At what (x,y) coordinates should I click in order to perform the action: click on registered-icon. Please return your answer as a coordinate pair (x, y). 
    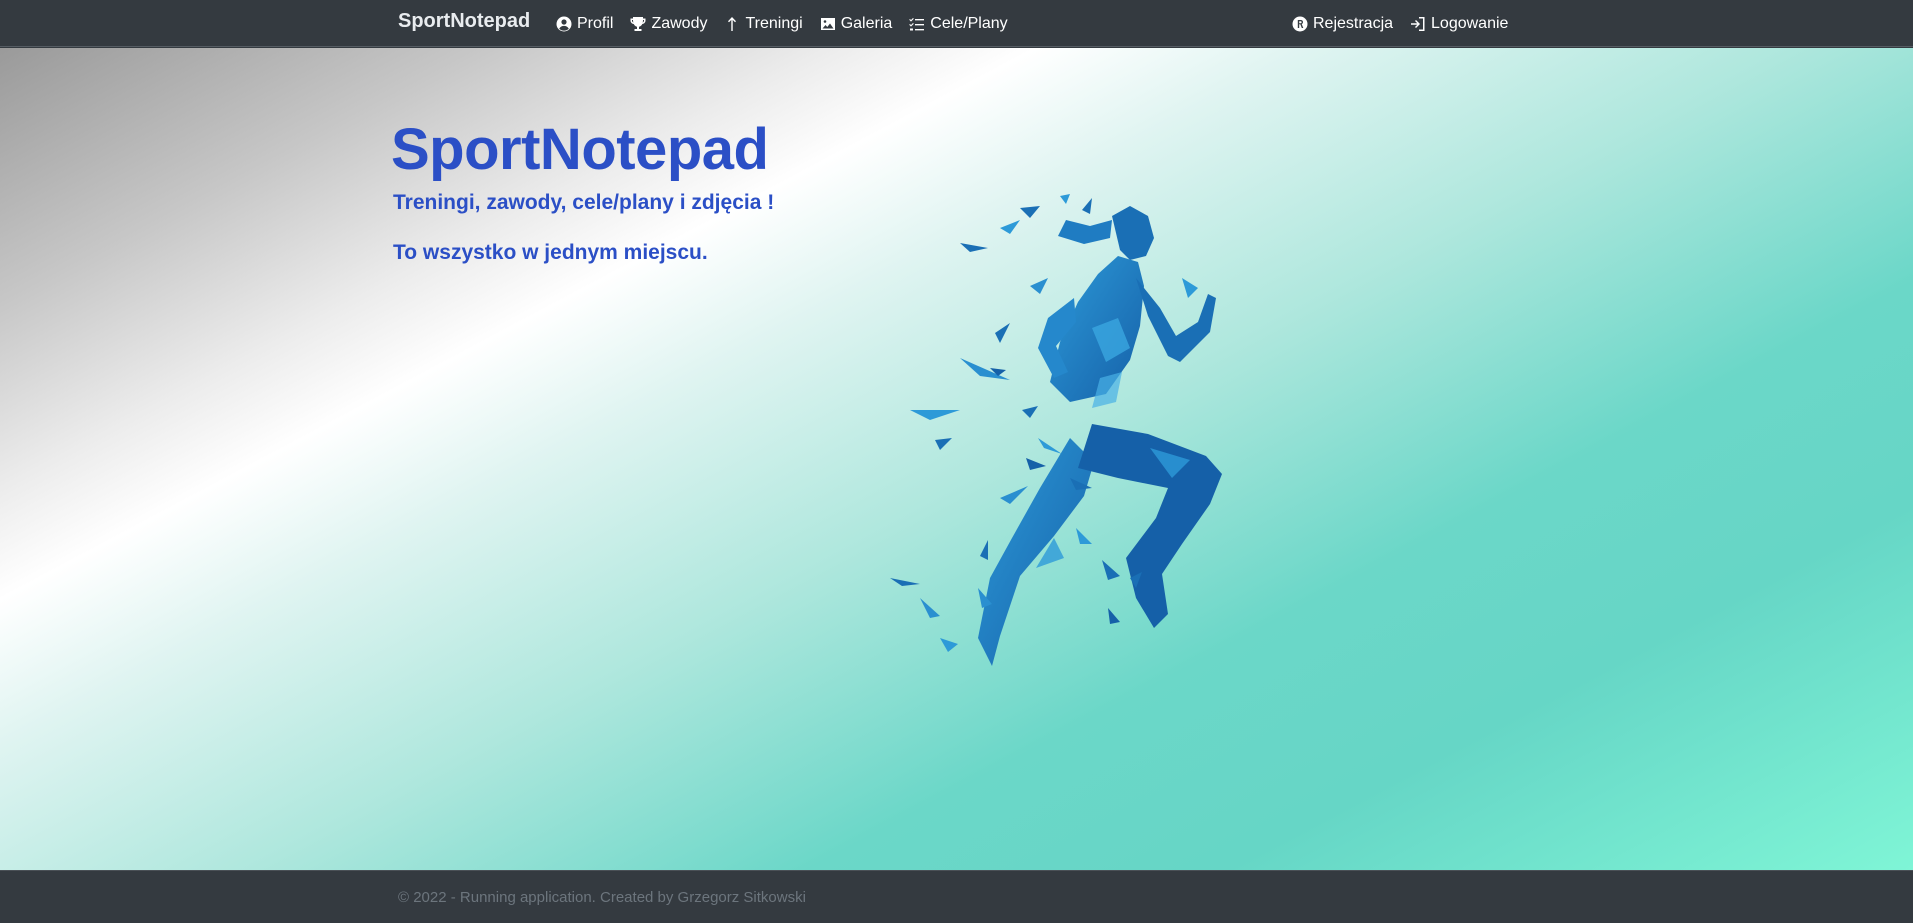
    Looking at the image, I should click on (1300, 24).